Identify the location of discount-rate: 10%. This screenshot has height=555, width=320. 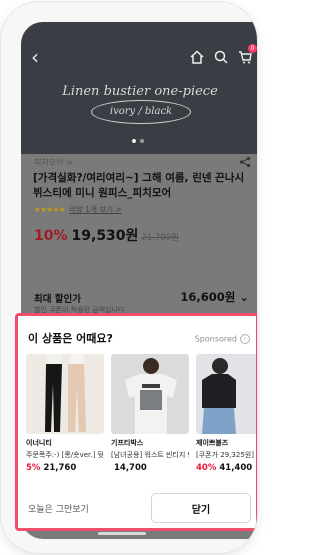
(51, 236).